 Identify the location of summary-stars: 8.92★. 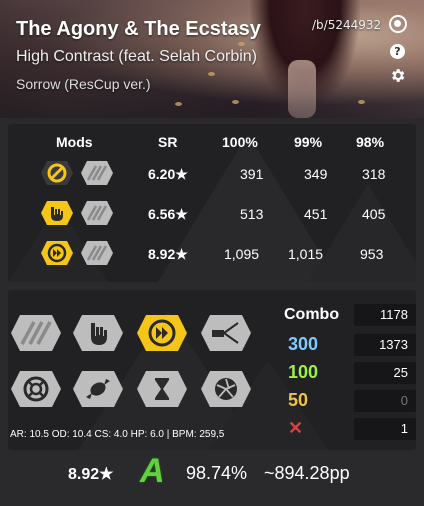
(91, 474).